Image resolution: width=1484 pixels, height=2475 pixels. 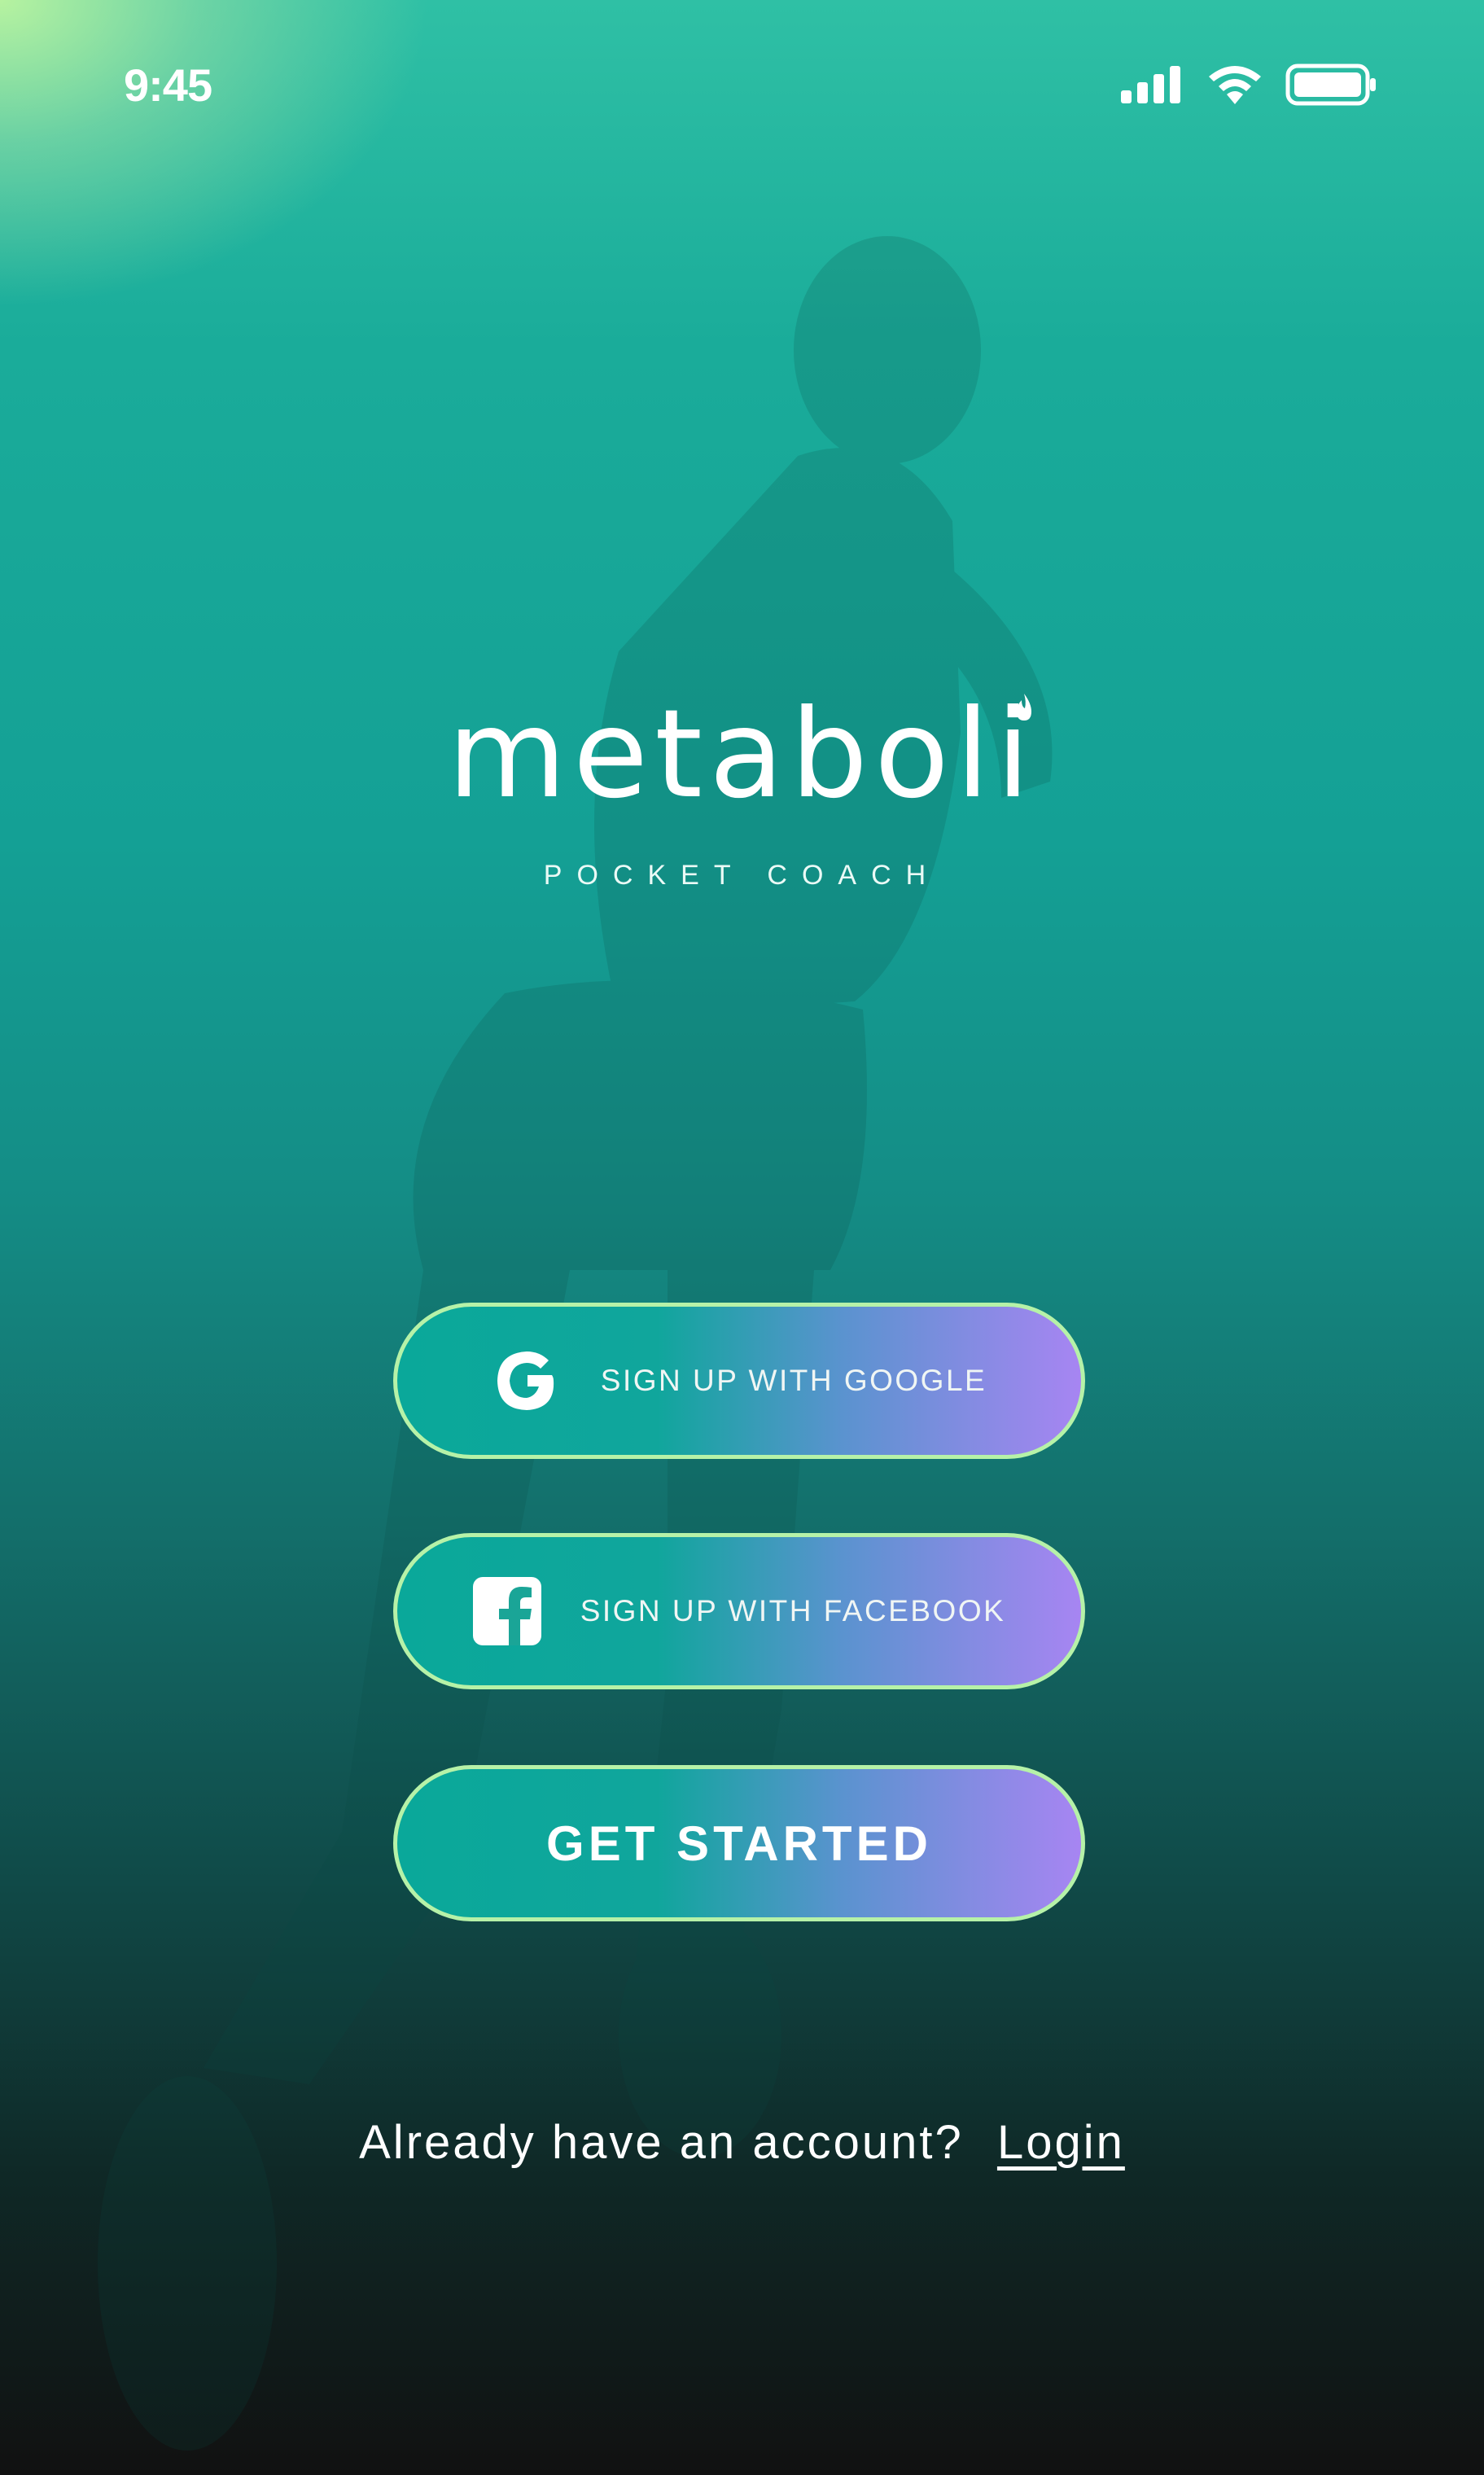 I want to click on brand-wordmark: metaboli, so click(x=742, y=755).